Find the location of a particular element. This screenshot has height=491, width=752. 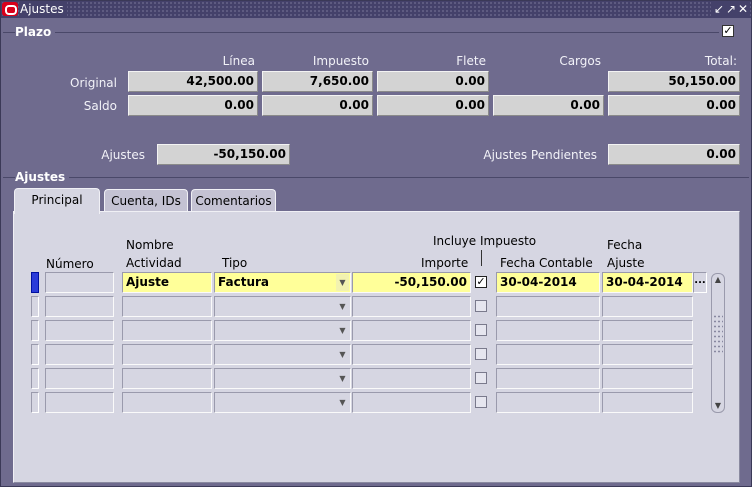

plazo-collapse-checkbox: ✓ is located at coordinates (728, 31).